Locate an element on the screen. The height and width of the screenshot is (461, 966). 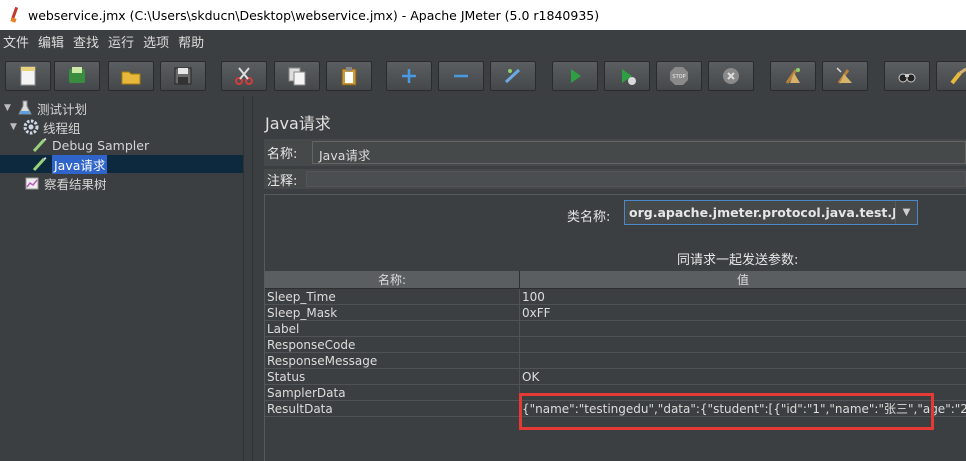
param-name: Status is located at coordinates (392, 377).